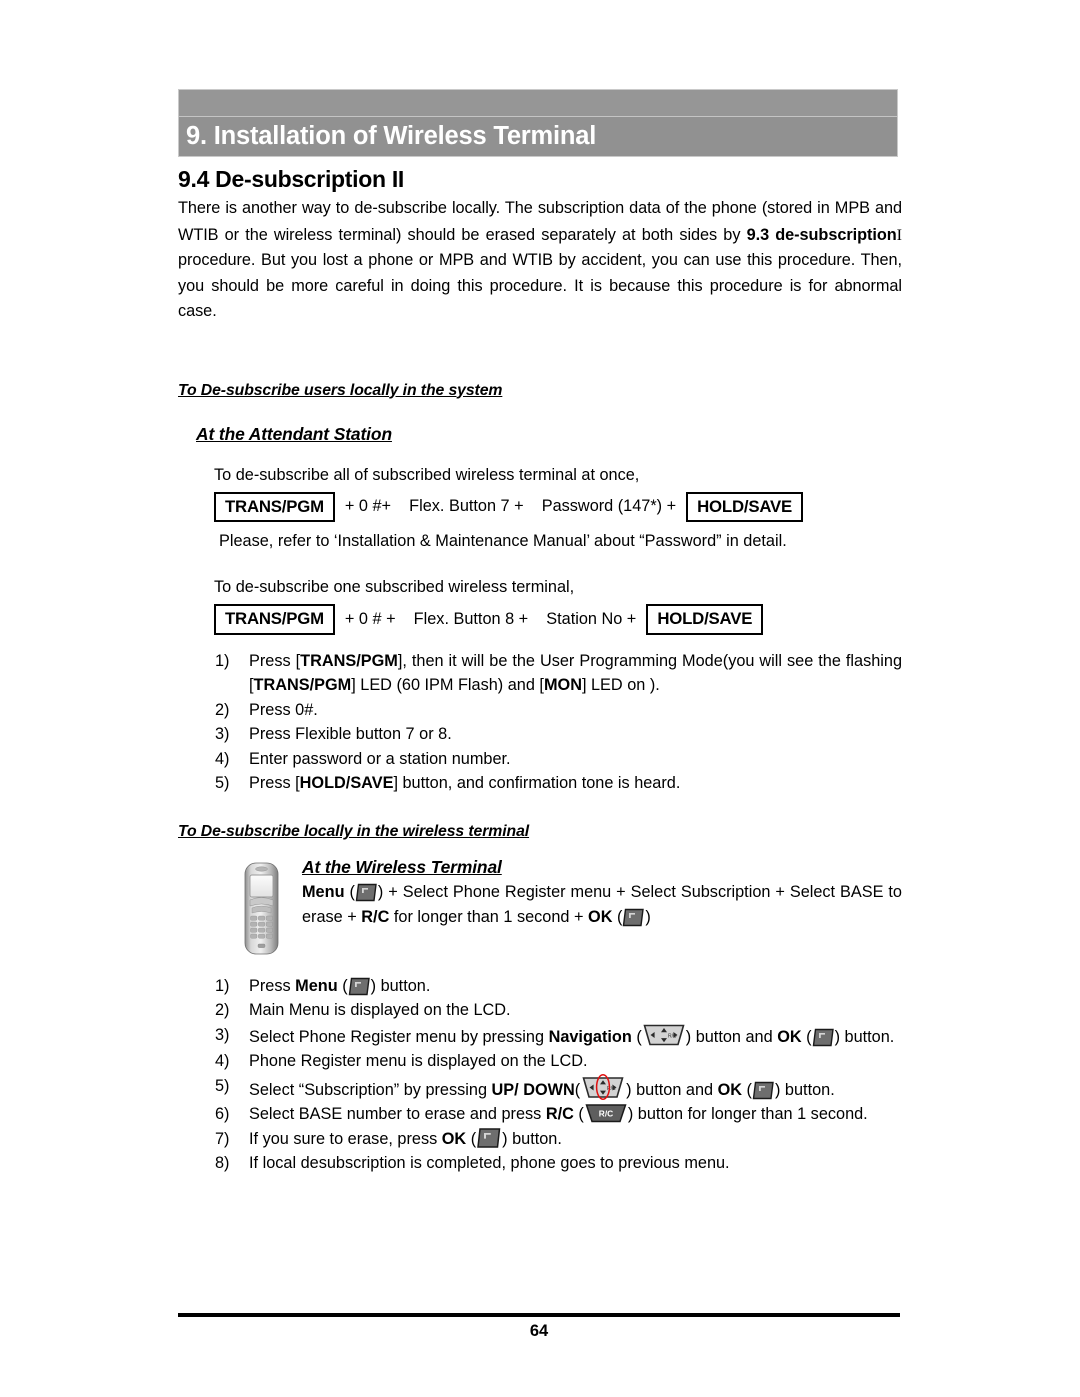 Image resolution: width=1080 pixels, height=1397 pixels. What do you see at coordinates (291, 179) in the screenshot?
I see `section-title: 9.4 De-subscription II` at bounding box center [291, 179].